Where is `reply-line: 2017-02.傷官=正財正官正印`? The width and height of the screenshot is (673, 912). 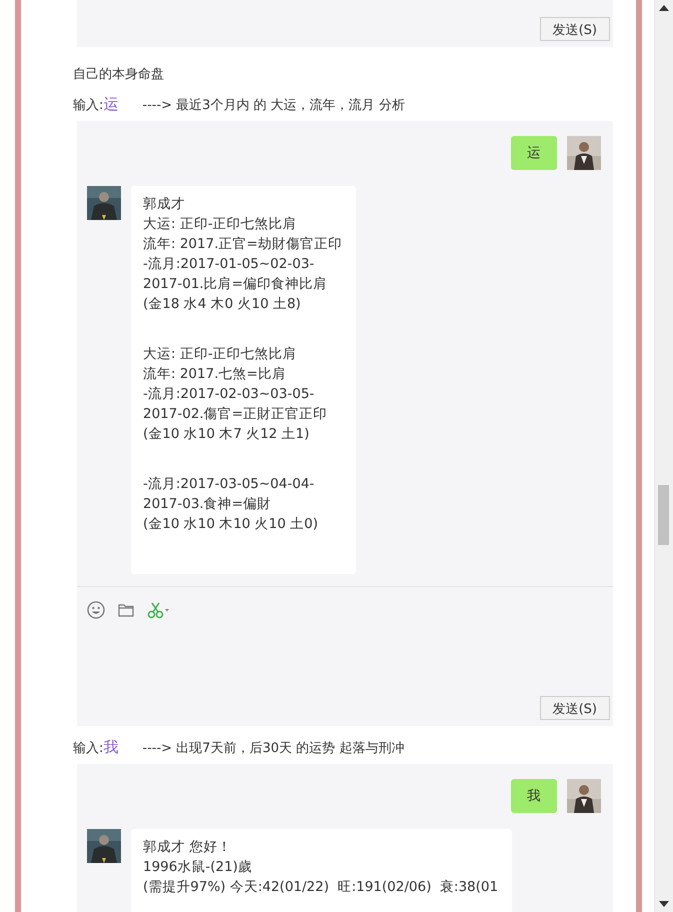
reply-line: 2017-02.傷官=正財正官正印 is located at coordinates (235, 414).